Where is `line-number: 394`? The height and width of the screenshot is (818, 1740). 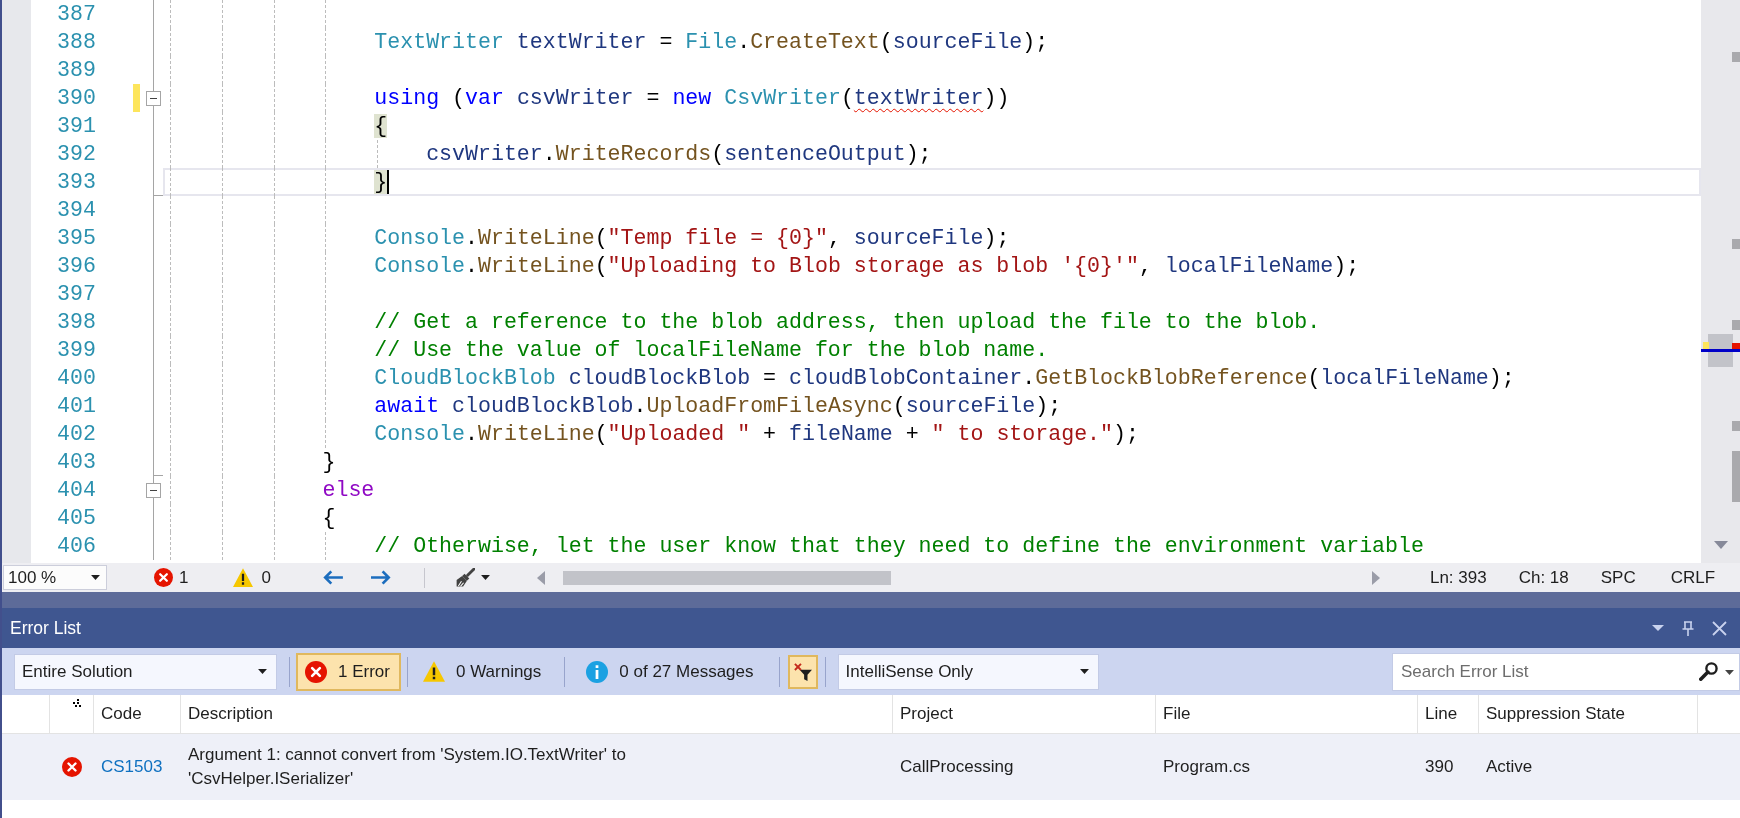
line-number: 394 is located at coordinates (76, 210).